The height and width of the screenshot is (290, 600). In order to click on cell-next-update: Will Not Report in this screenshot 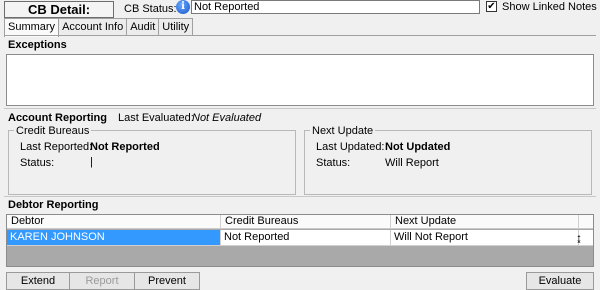, I will do `click(485, 238)`.